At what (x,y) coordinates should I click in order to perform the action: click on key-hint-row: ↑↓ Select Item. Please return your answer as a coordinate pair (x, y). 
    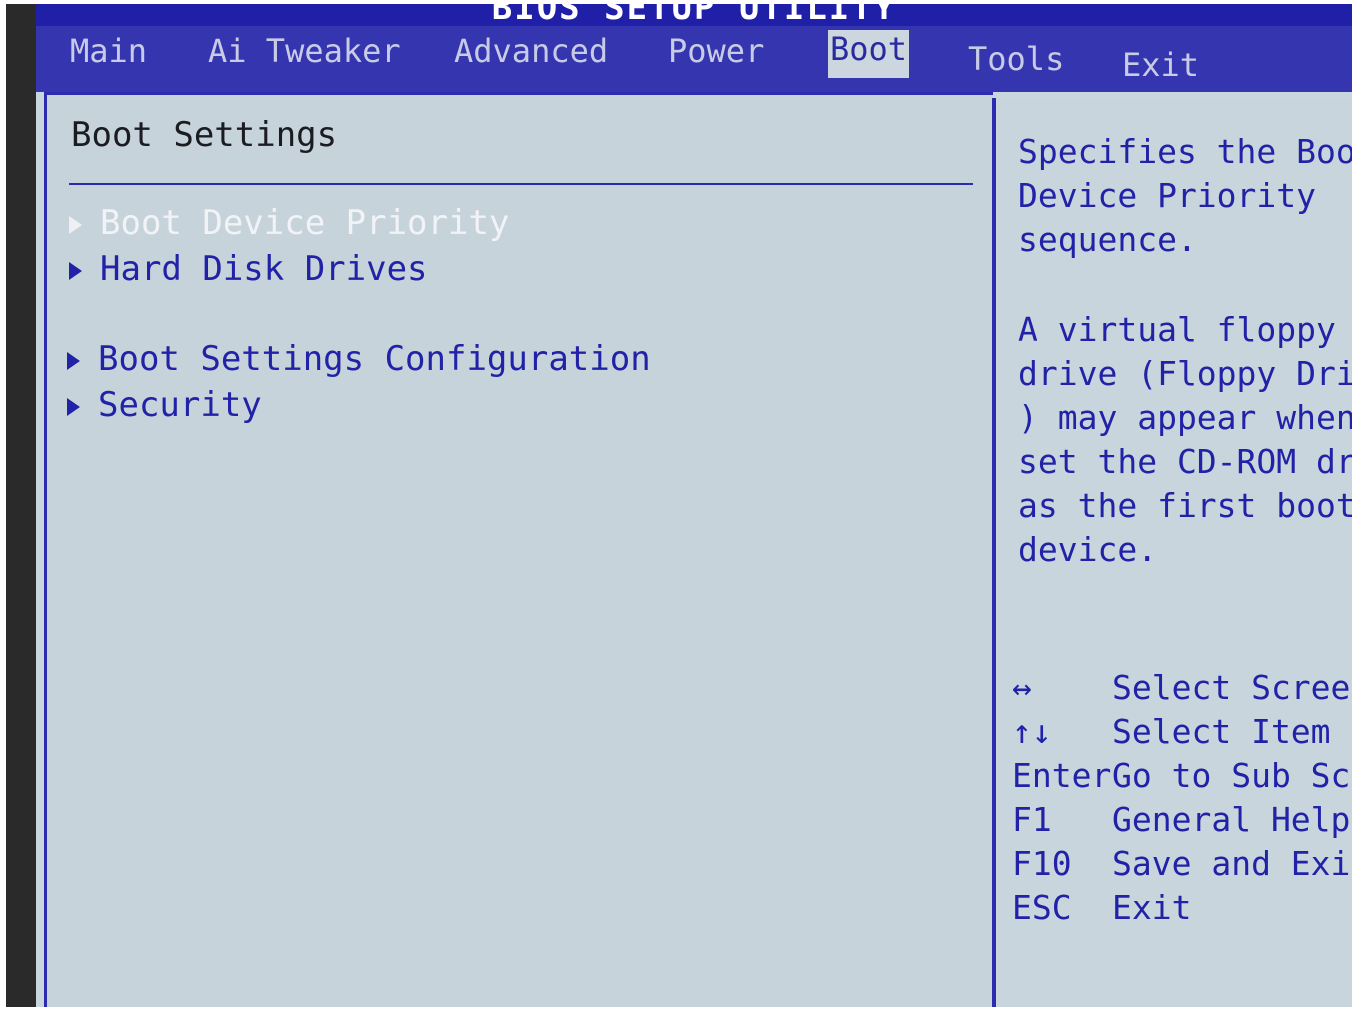
    Looking at the image, I should click on (1171, 731).